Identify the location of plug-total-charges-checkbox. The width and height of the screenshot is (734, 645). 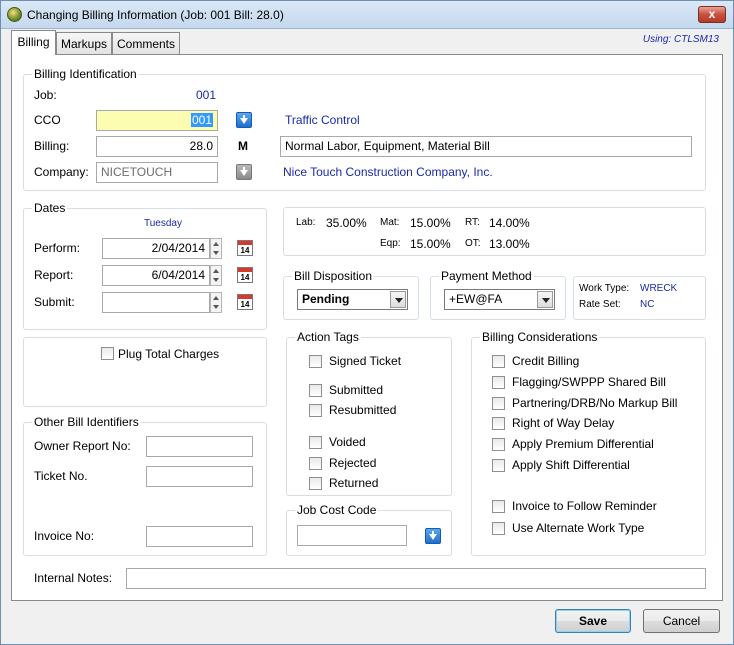
(107, 353).